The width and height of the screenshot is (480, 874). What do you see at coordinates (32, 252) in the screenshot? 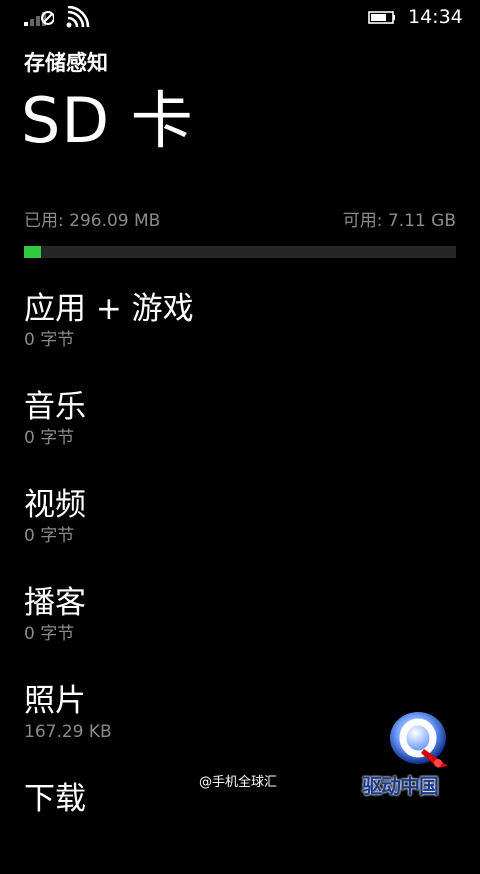
I see `storage-usage-fill` at bounding box center [32, 252].